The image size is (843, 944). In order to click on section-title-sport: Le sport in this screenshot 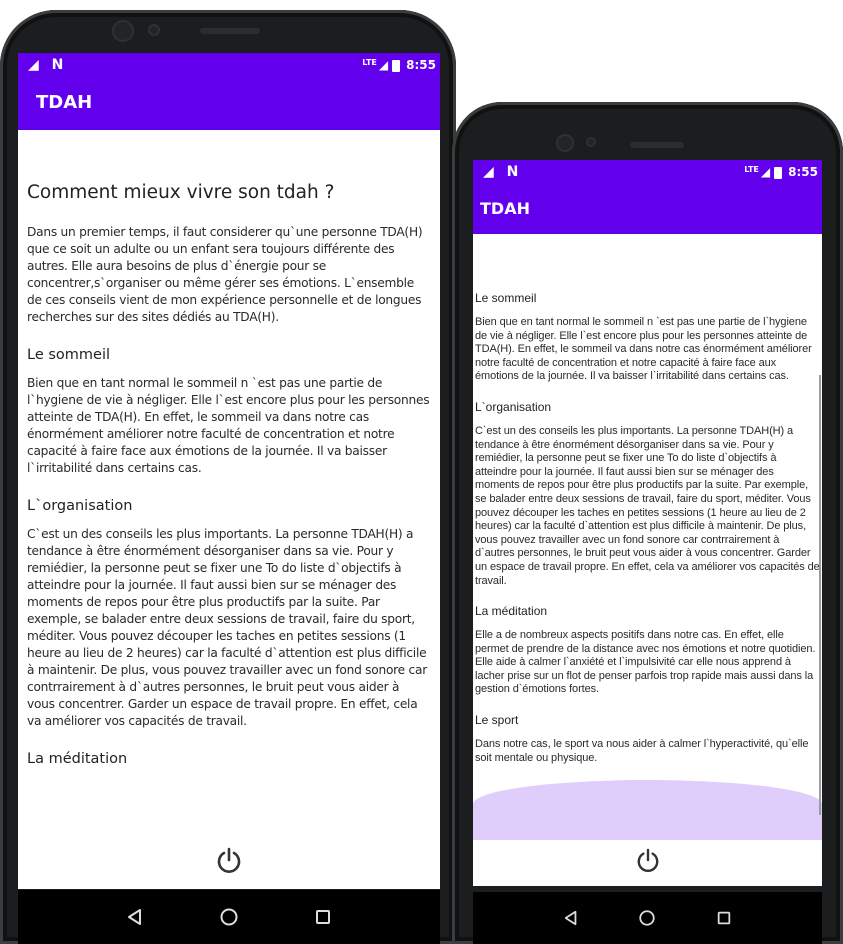, I will do `click(497, 720)`.